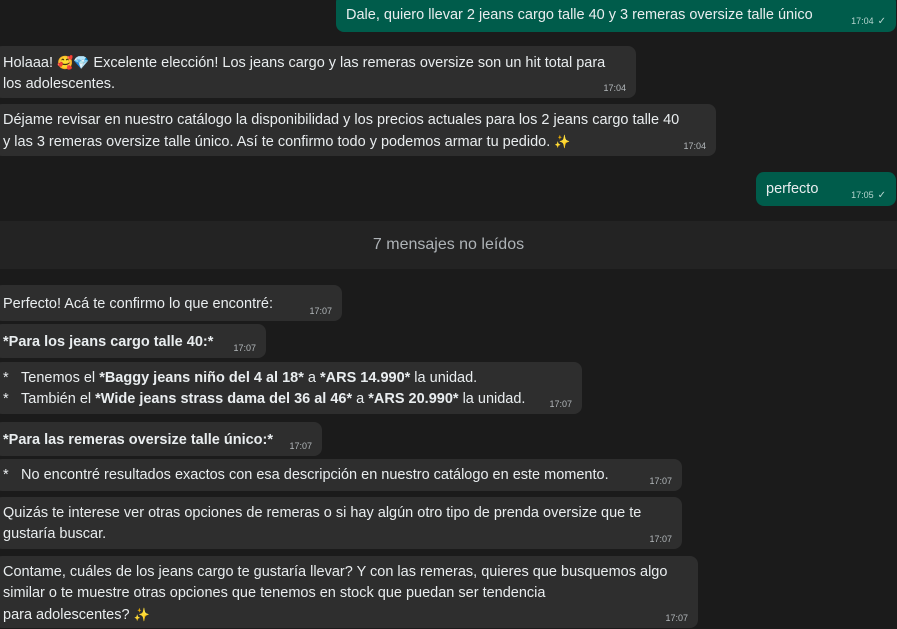 This screenshot has height=629, width=897. I want to click on outgoing-message: perfecto 17:05 ✓, so click(826, 189).